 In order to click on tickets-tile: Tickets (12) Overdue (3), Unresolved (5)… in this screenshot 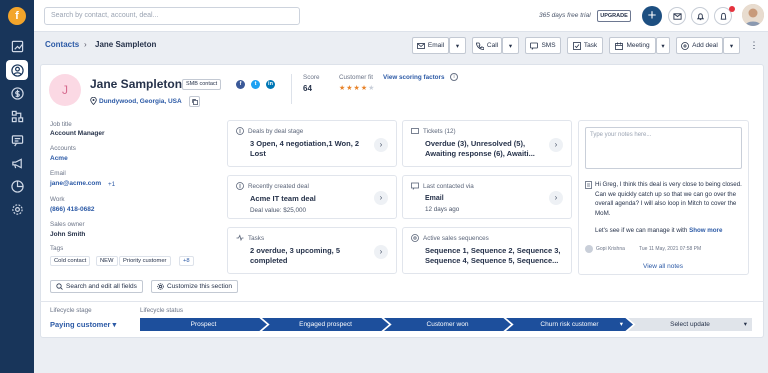, I will do `click(487, 143)`.